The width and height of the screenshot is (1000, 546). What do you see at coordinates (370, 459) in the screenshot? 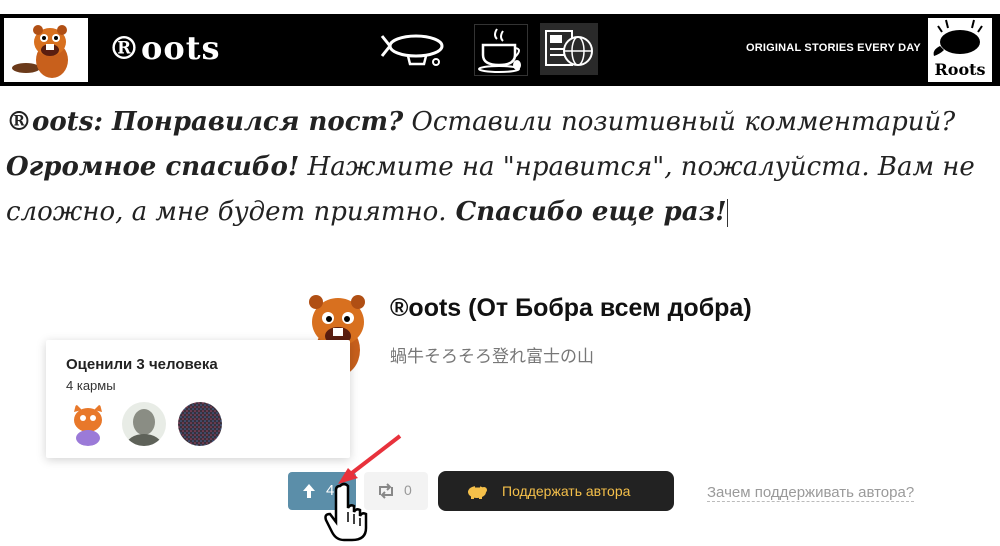
I see `annotation-arrow-icon` at bounding box center [370, 459].